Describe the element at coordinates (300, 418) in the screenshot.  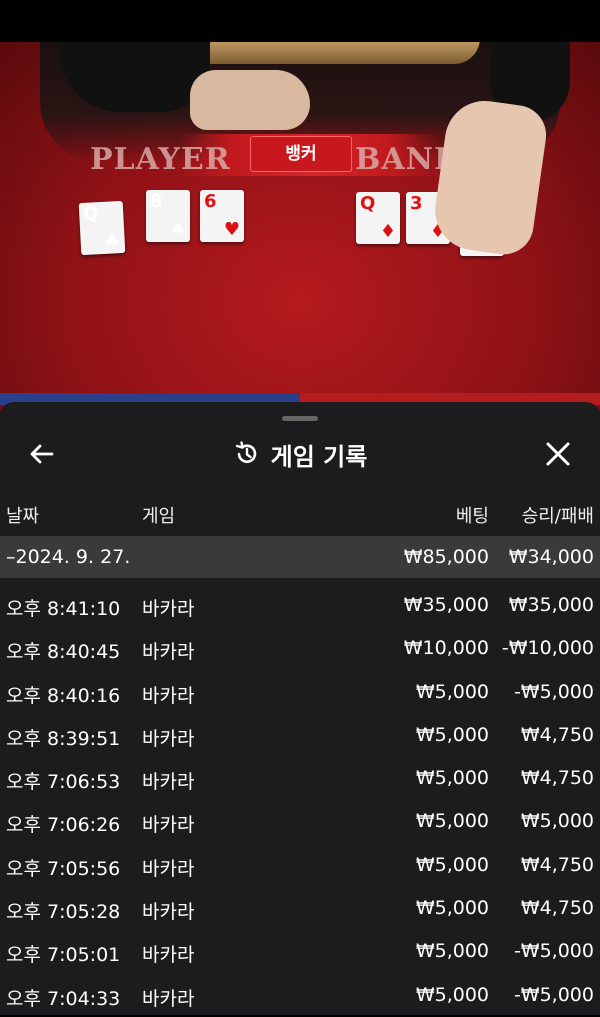
I see `drag-handle` at that location.